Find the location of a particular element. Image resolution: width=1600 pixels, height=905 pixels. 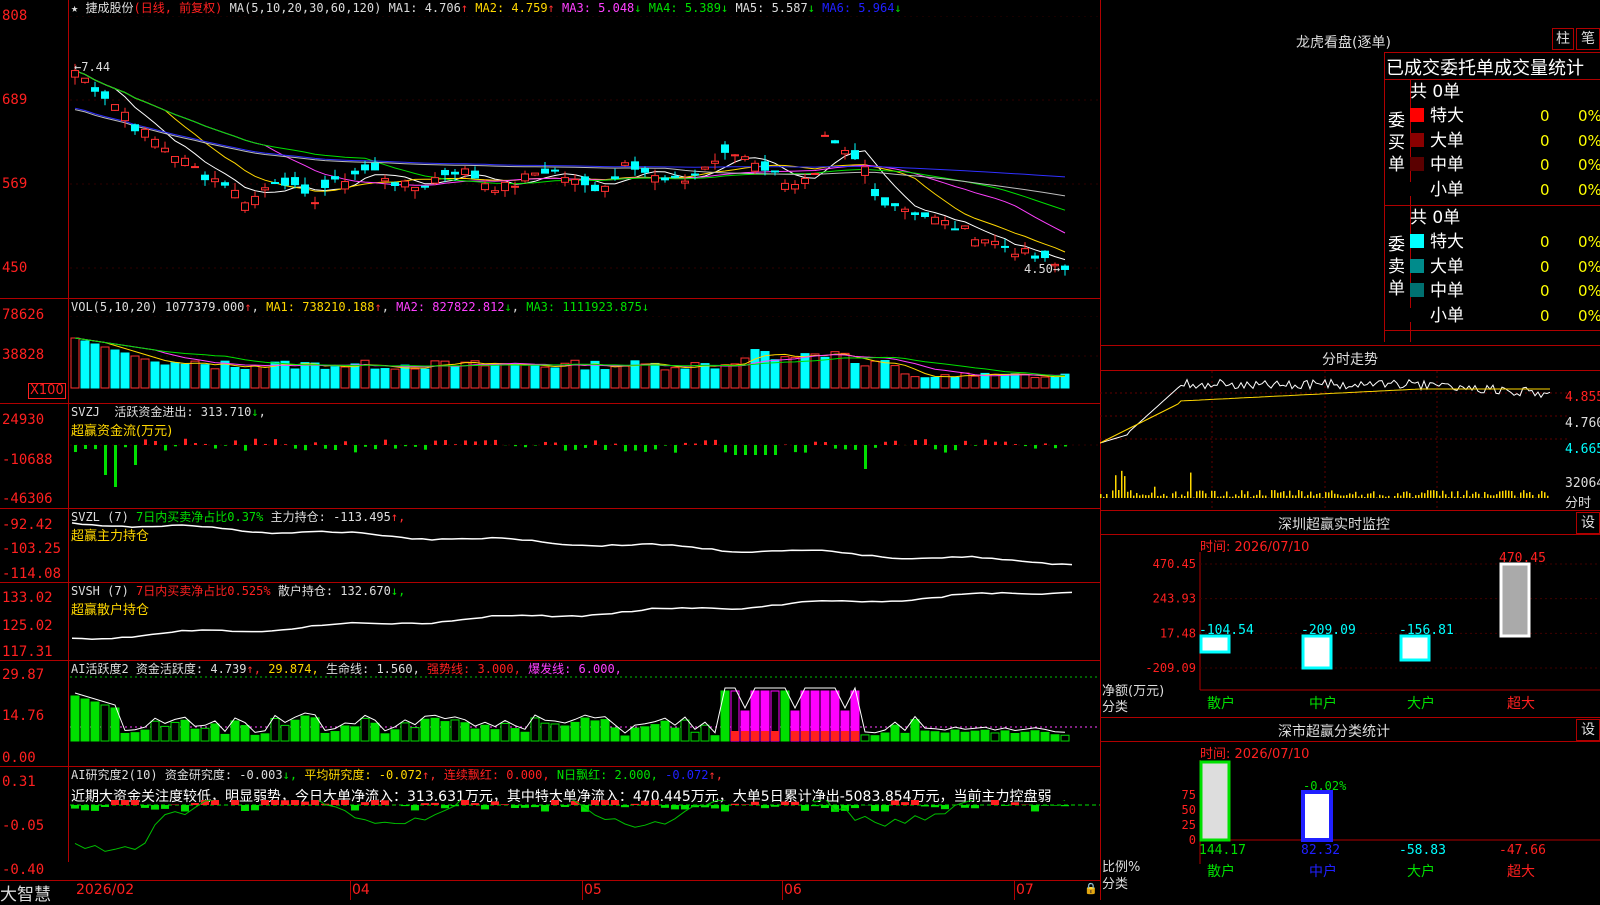

sz-monitor-settings-button: 设 is located at coordinates (1588, 523).